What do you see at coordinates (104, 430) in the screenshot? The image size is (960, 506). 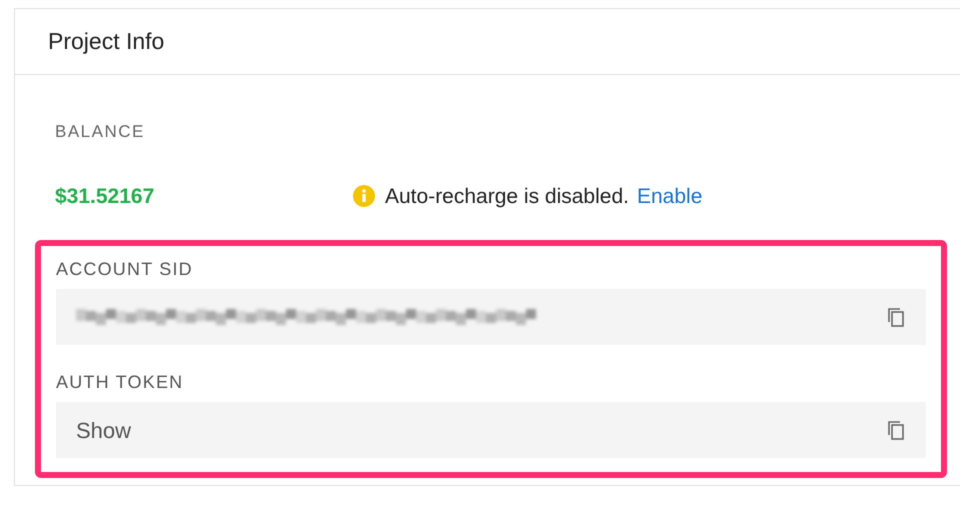 I see `field-value: Show` at bounding box center [104, 430].